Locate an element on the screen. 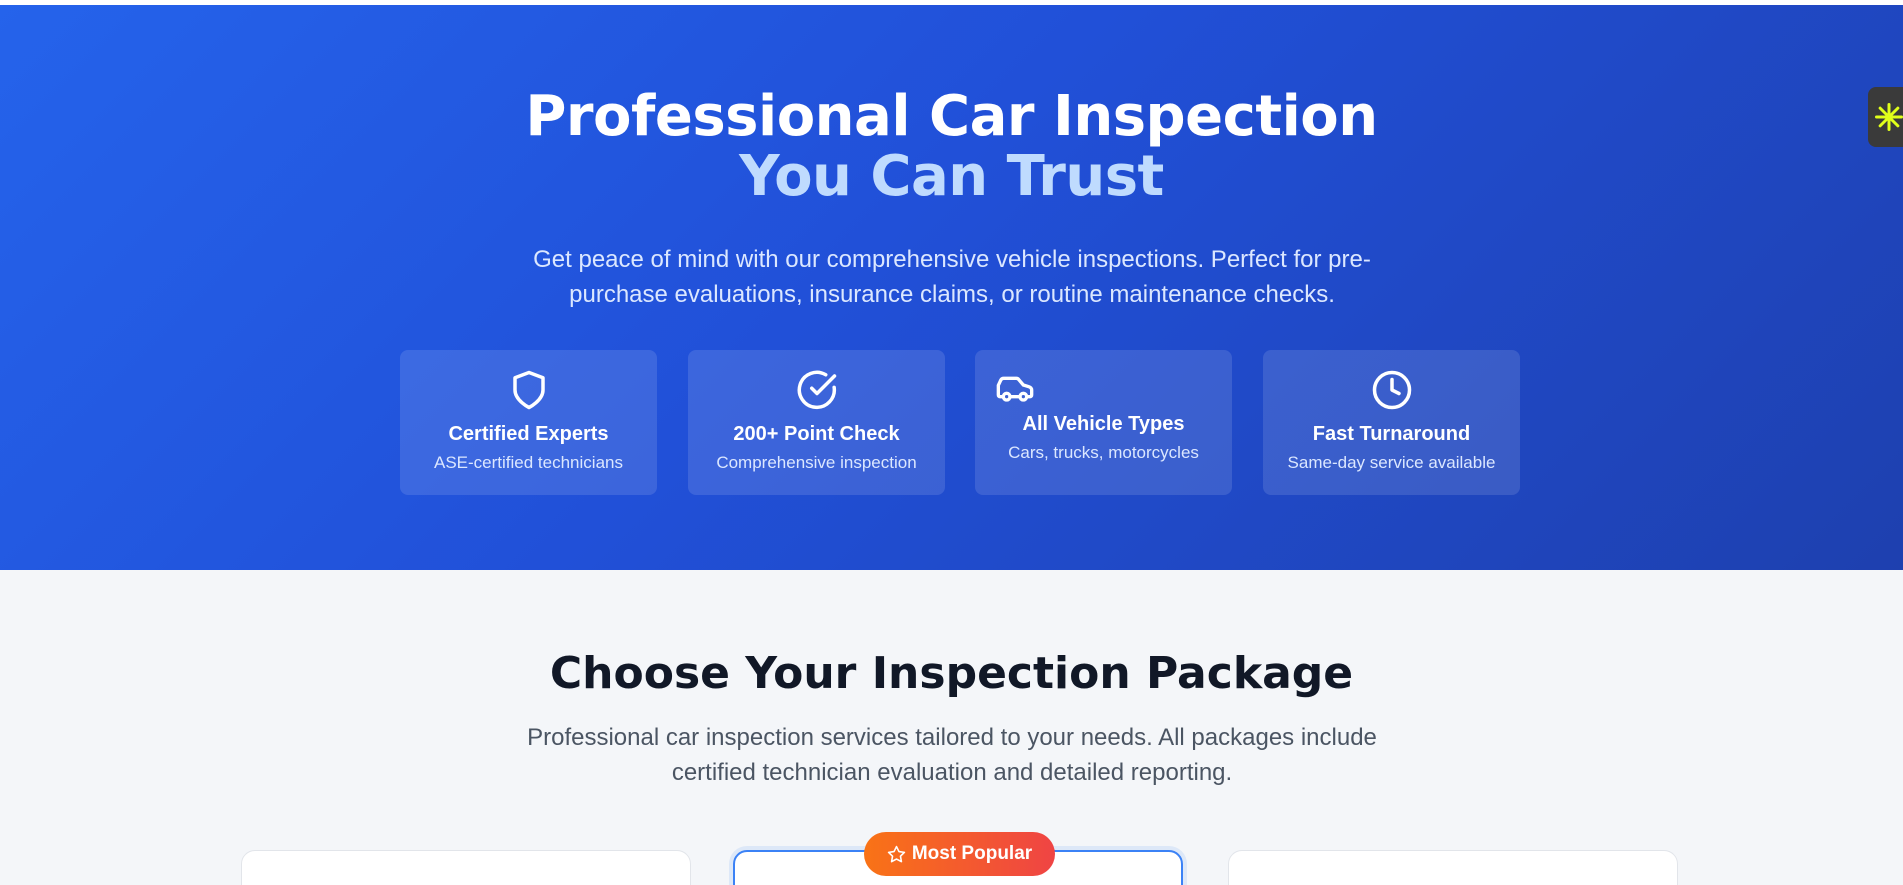 This screenshot has width=1903, height=885. package-card-premium is located at coordinates (1453, 867).